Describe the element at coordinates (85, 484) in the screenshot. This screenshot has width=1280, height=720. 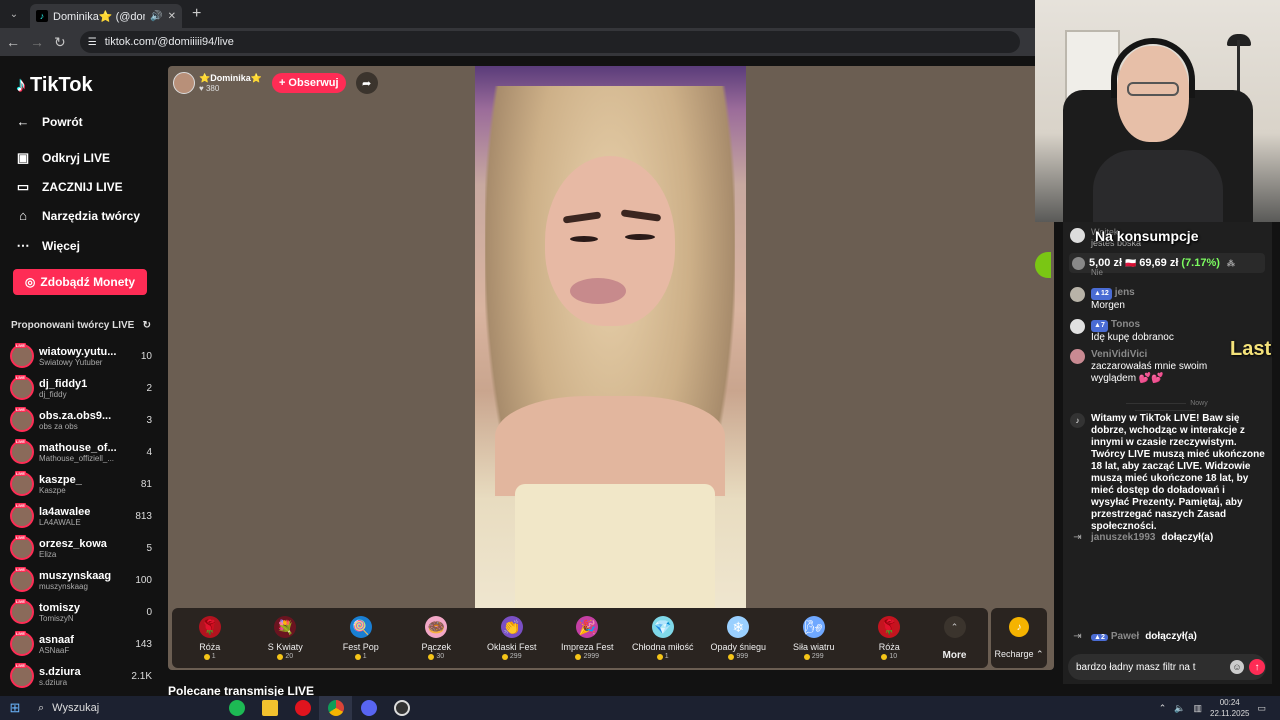
I see `creator-text: kaszpe_ Kaszpe` at that location.